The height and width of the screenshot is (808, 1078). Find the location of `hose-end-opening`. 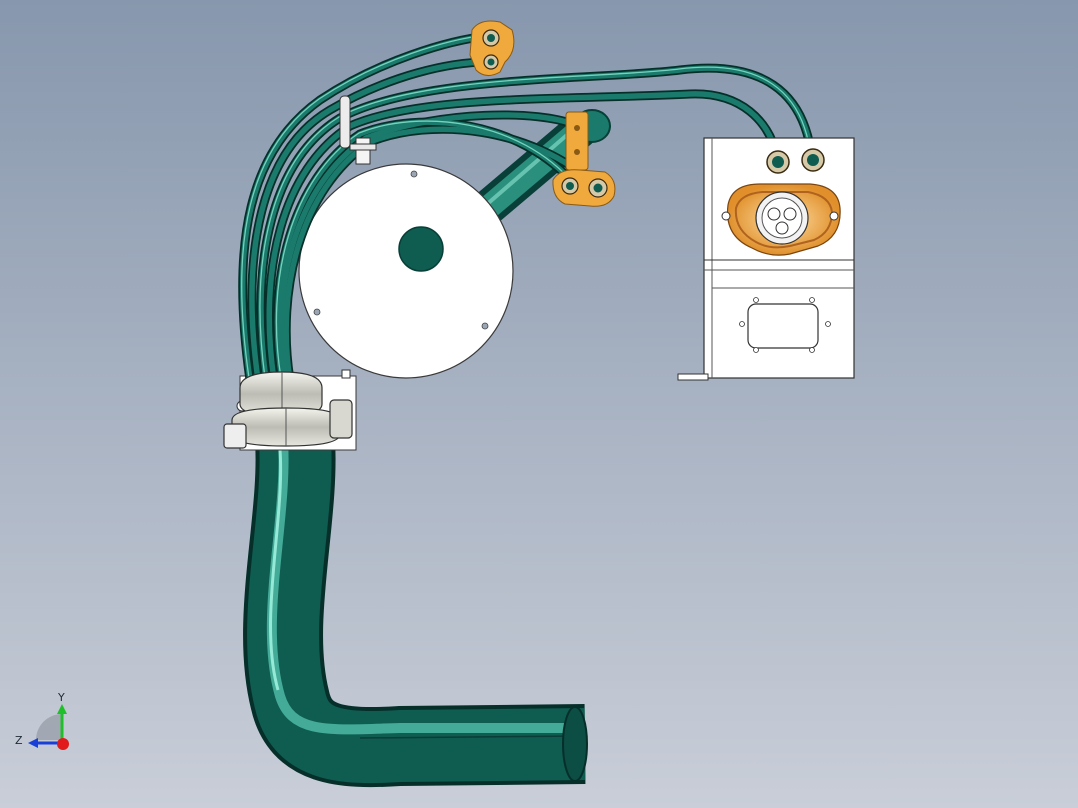

hose-end-opening is located at coordinates (575, 744).